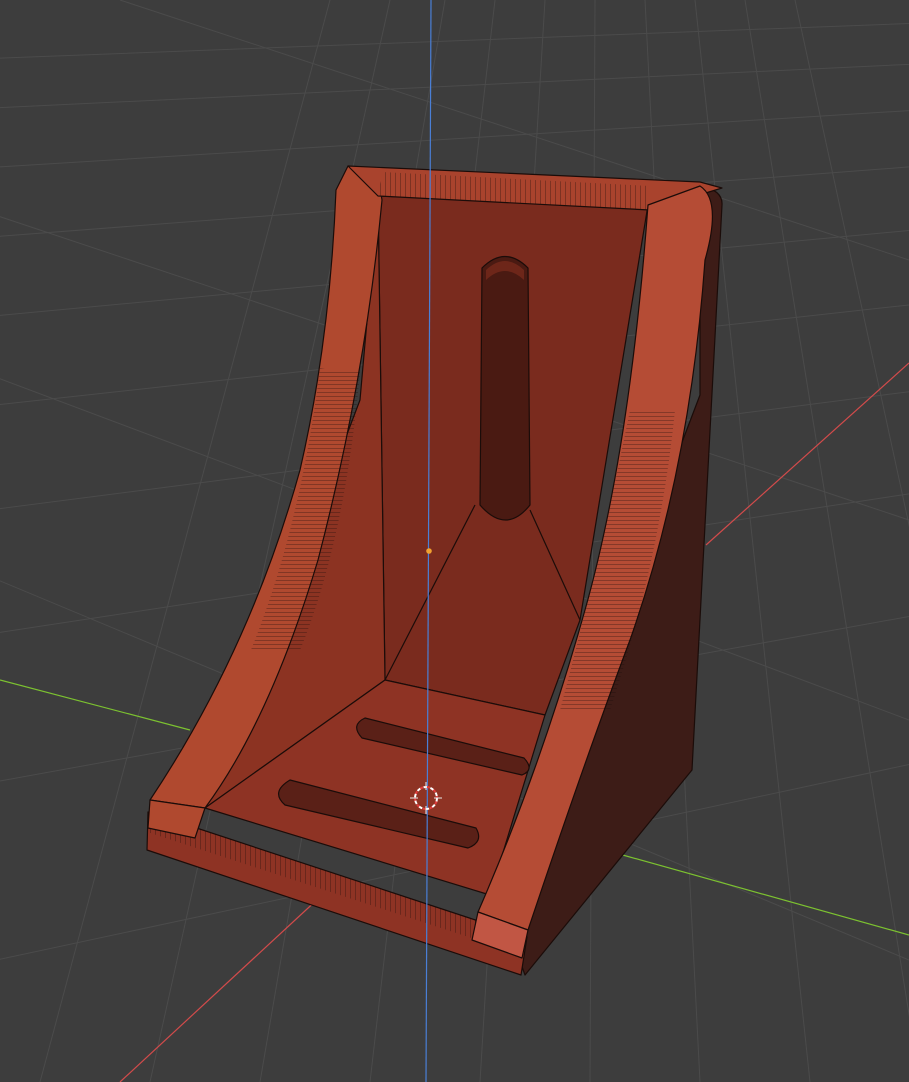 This screenshot has height=1082, width=909. What do you see at coordinates (760, 893) in the screenshot?
I see `y-axis-line-near` at bounding box center [760, 893].